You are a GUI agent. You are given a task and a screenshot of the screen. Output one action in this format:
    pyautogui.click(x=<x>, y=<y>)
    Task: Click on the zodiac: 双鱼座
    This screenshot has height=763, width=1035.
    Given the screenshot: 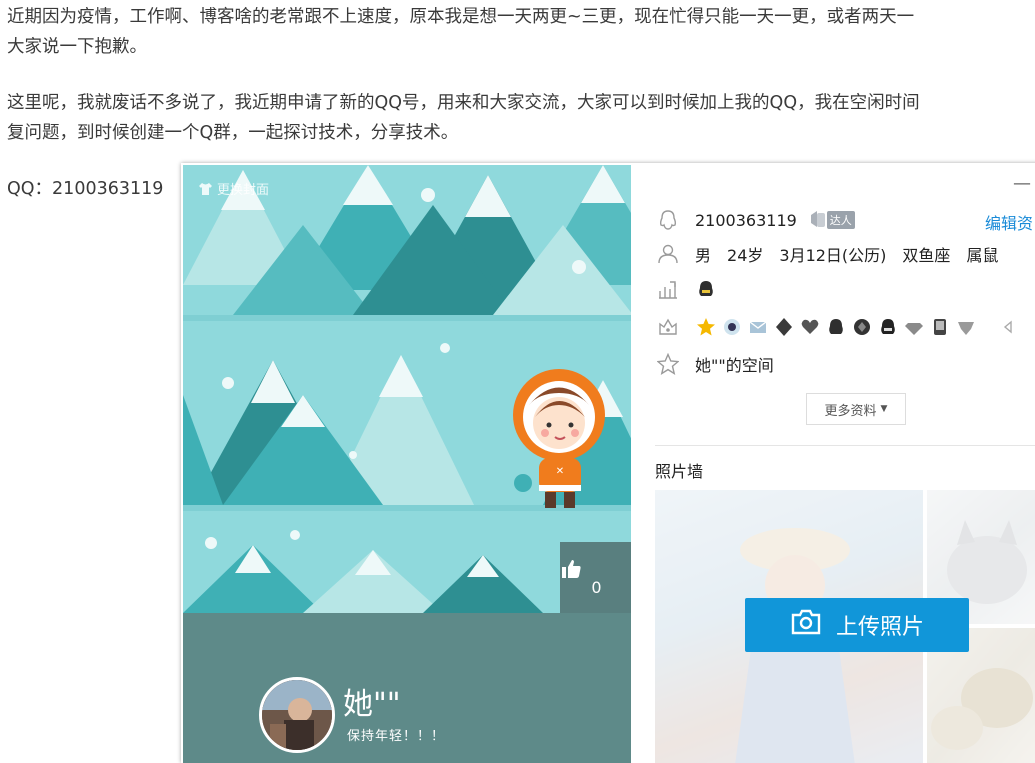 What is the action you would take?
    pyautogui.click(x=926, y=255)
    